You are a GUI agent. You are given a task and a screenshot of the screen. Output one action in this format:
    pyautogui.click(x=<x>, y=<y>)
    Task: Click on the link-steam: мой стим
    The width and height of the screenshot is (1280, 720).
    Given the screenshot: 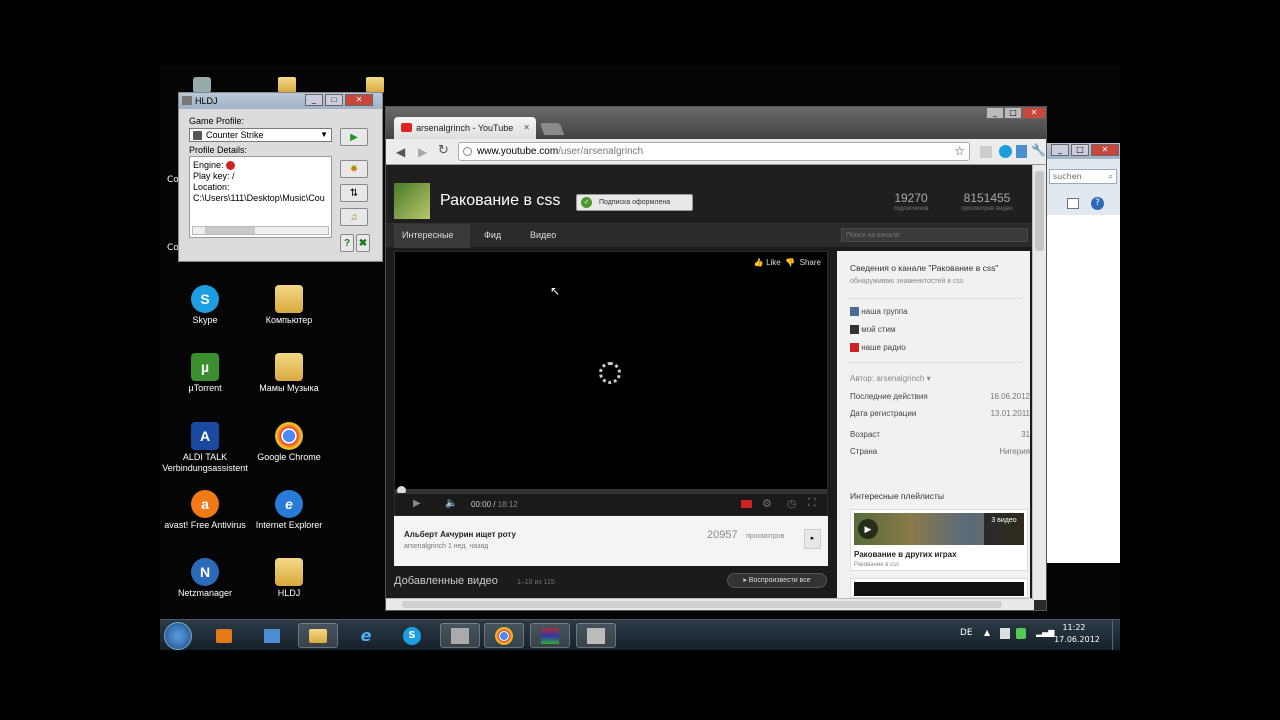 What is the action you would take?
    pyautogui.click(x=940, y=330)
    